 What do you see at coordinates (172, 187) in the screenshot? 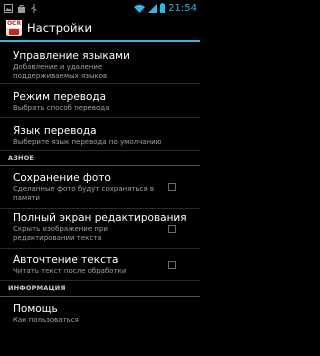
I see `save-photo-checkbox` at bounding box center [172, 187].